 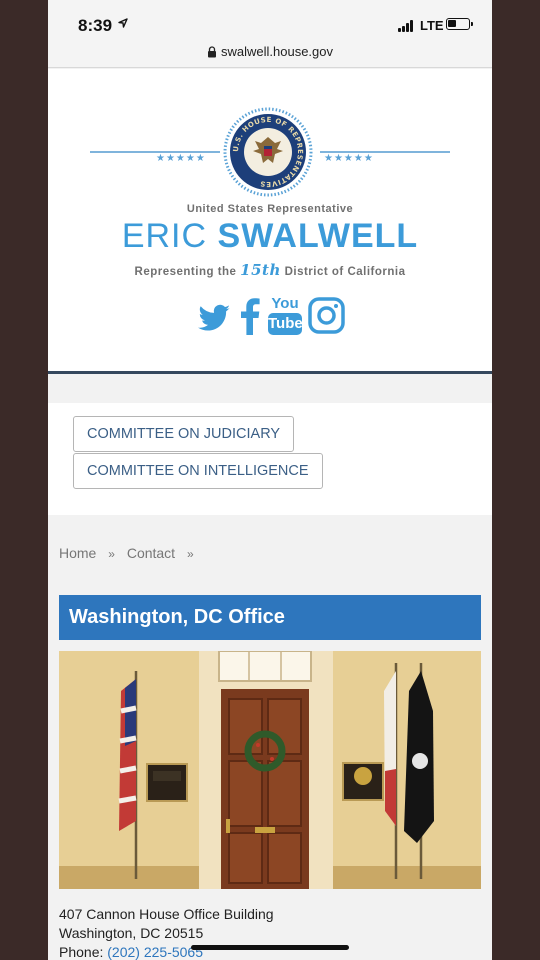 I want to click on committee-judiciary-button: COMMITTEE ON JUDICIARY, so click(x=184, y=434).